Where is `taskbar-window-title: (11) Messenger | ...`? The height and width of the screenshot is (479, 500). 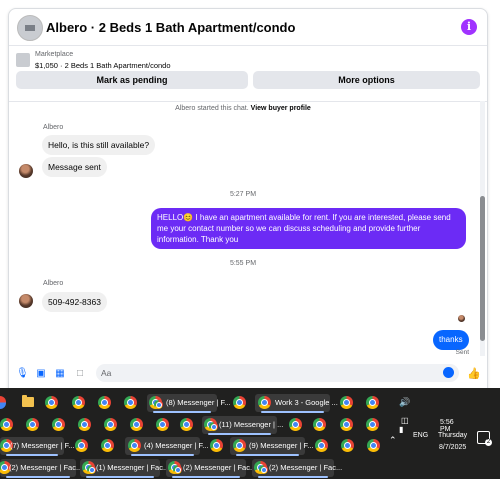
taskbar-window-title: (11) Messenger | ... is located at coordinates (251, 424).